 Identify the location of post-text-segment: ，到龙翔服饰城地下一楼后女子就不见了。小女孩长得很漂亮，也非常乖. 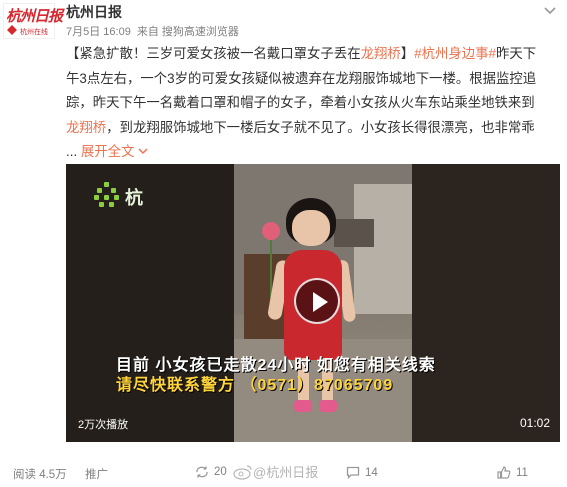
(320, 127).